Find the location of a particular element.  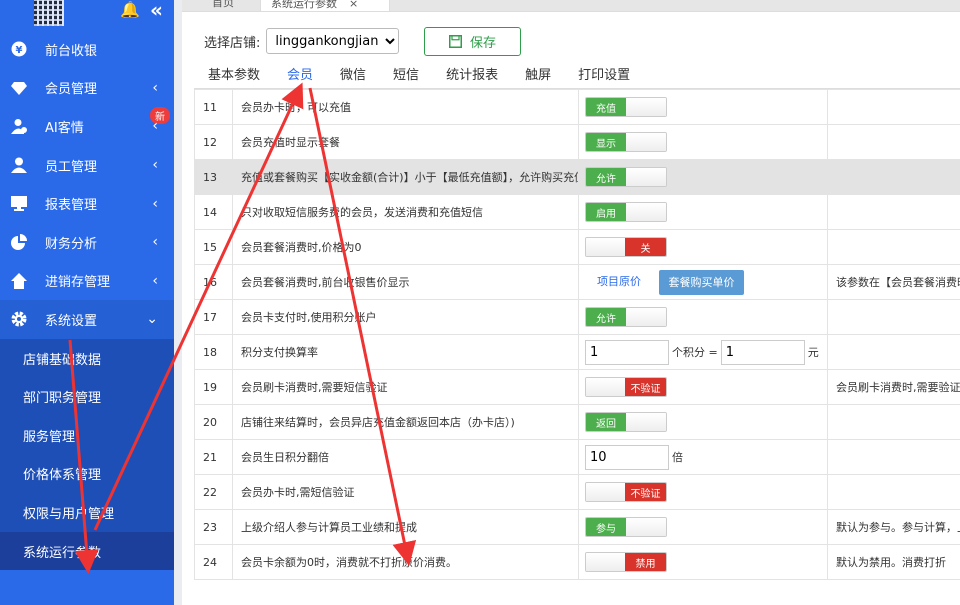

table-row: 15 会员套餐消费时,价格为0 关 is located at coordinates (577, 247).